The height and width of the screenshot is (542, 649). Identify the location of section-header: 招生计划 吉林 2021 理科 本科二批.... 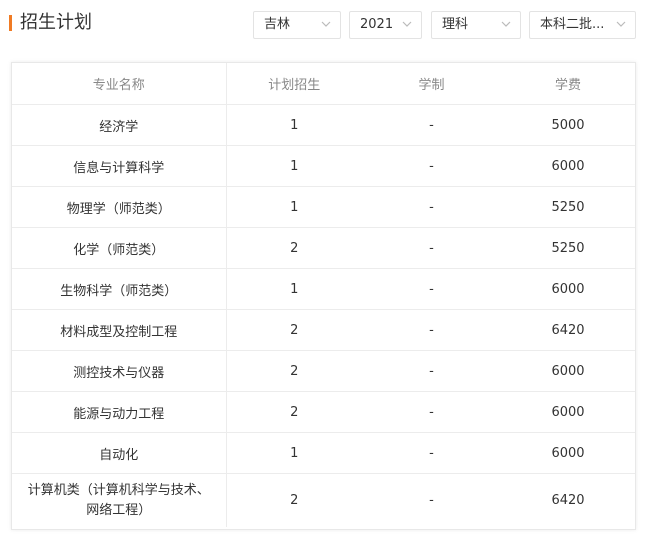
(324, 25).